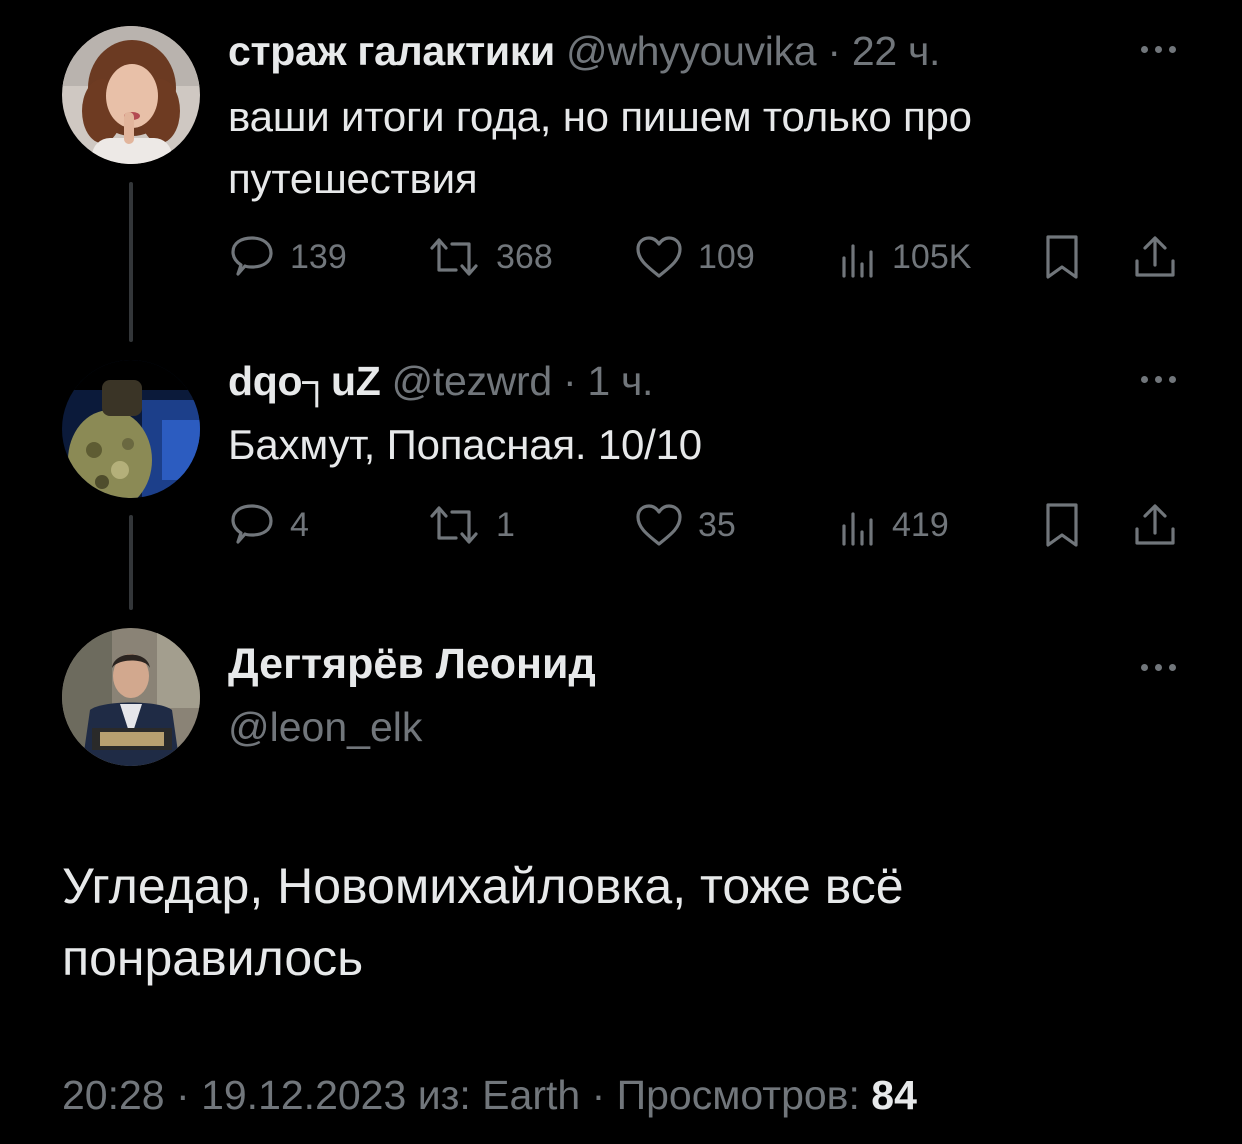  I want to click on reply-button: 4, so click(268, 525).